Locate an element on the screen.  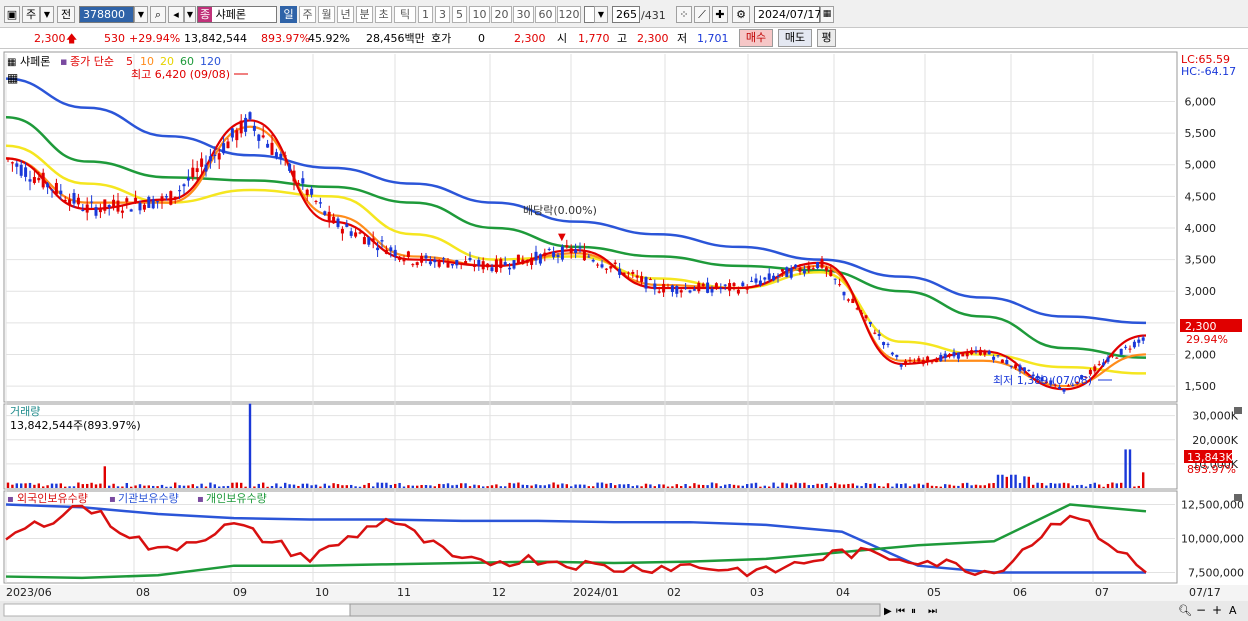
calendar-toggle-icon: ▦ is located at coordinates (12, 78).